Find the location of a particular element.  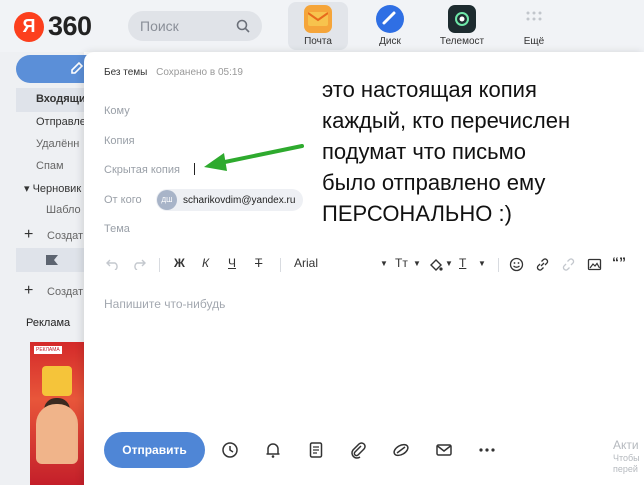

sidebar-item-inbox: Входящи is located at coordinates (61, 99).